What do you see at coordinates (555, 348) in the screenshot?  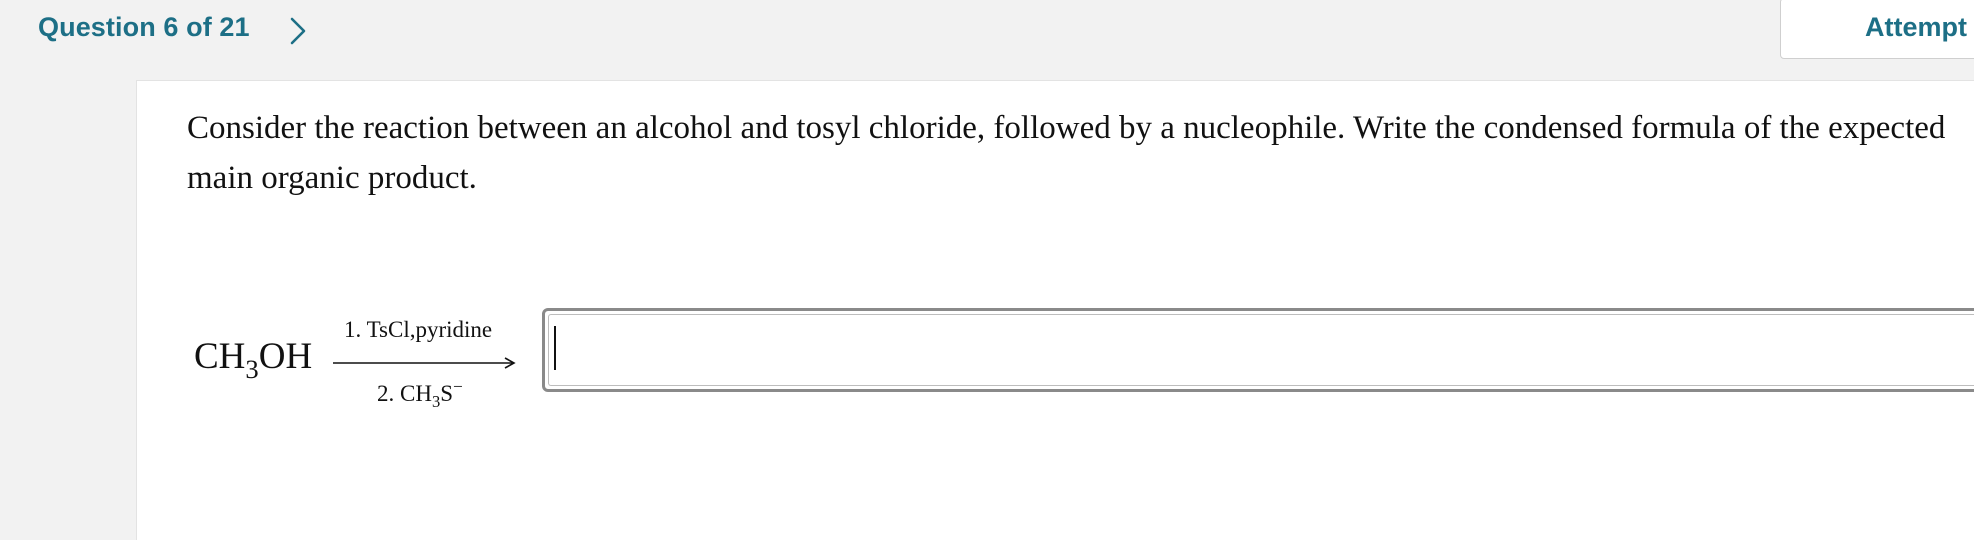 I see `text-caret` at bounding box center [555, 348].